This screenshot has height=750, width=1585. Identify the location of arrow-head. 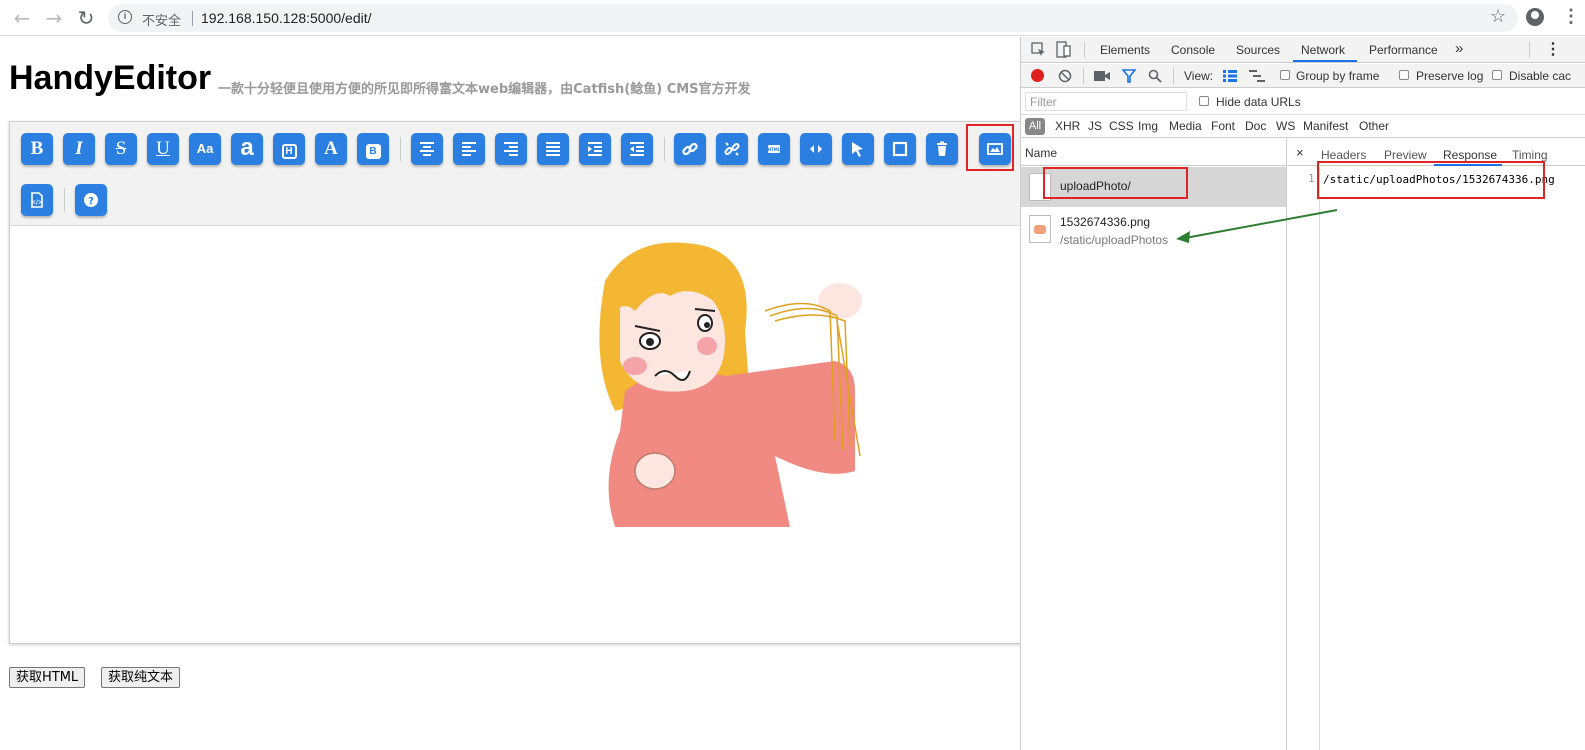
(1183, 237).